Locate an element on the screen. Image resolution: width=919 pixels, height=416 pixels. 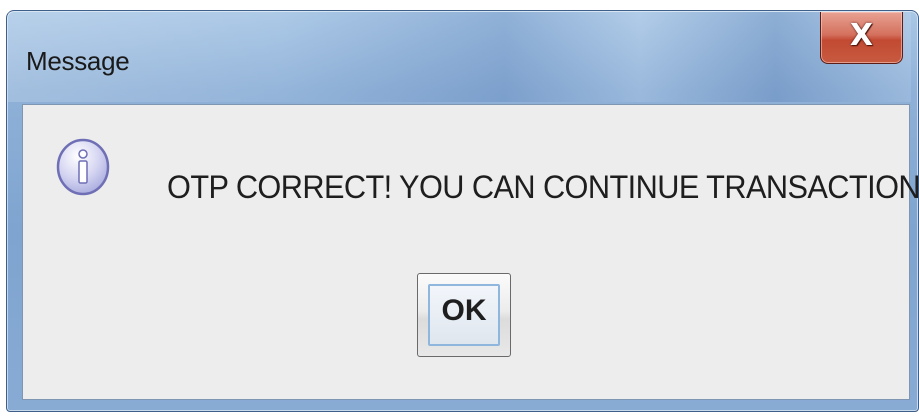
close-icon: X is located at coordinates (861, 35).